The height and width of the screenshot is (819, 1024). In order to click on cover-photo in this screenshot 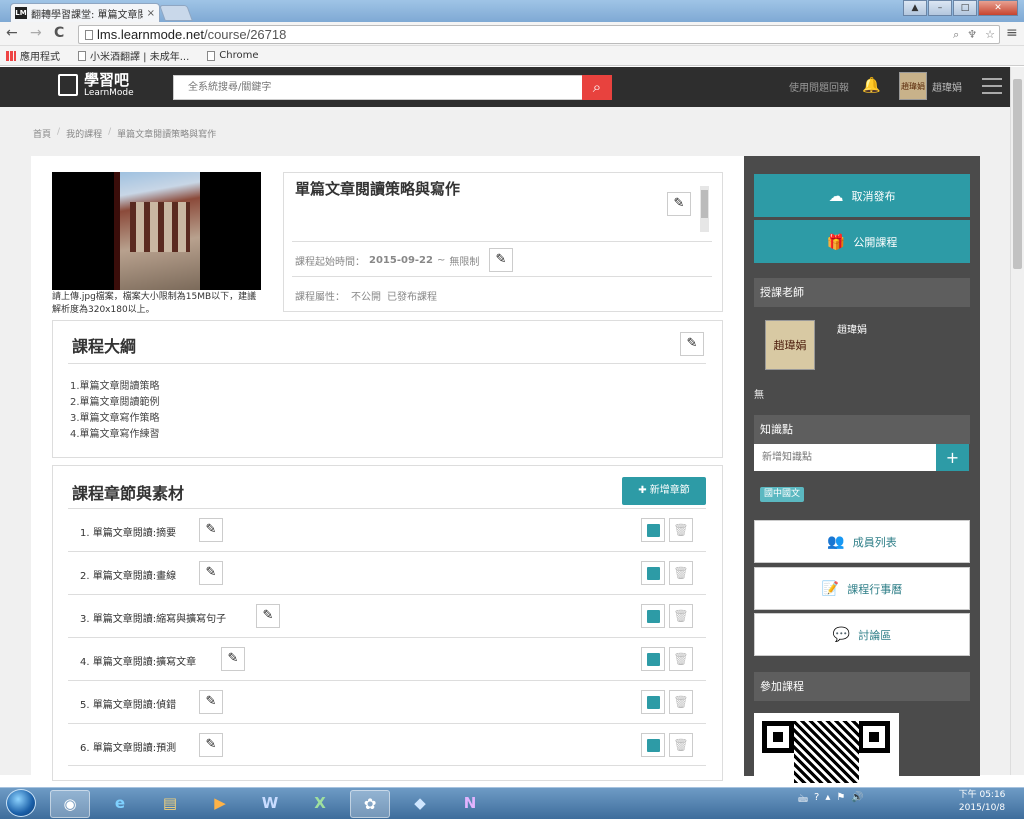, I will do `click(160, 231)`.